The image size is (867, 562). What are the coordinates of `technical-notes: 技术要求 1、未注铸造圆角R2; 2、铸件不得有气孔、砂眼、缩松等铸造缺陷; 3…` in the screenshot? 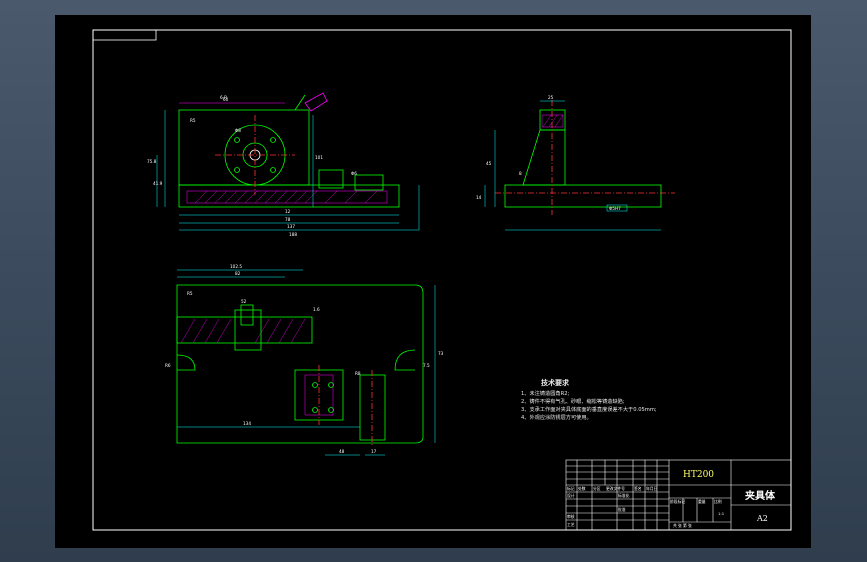 It's located at (589, 399).